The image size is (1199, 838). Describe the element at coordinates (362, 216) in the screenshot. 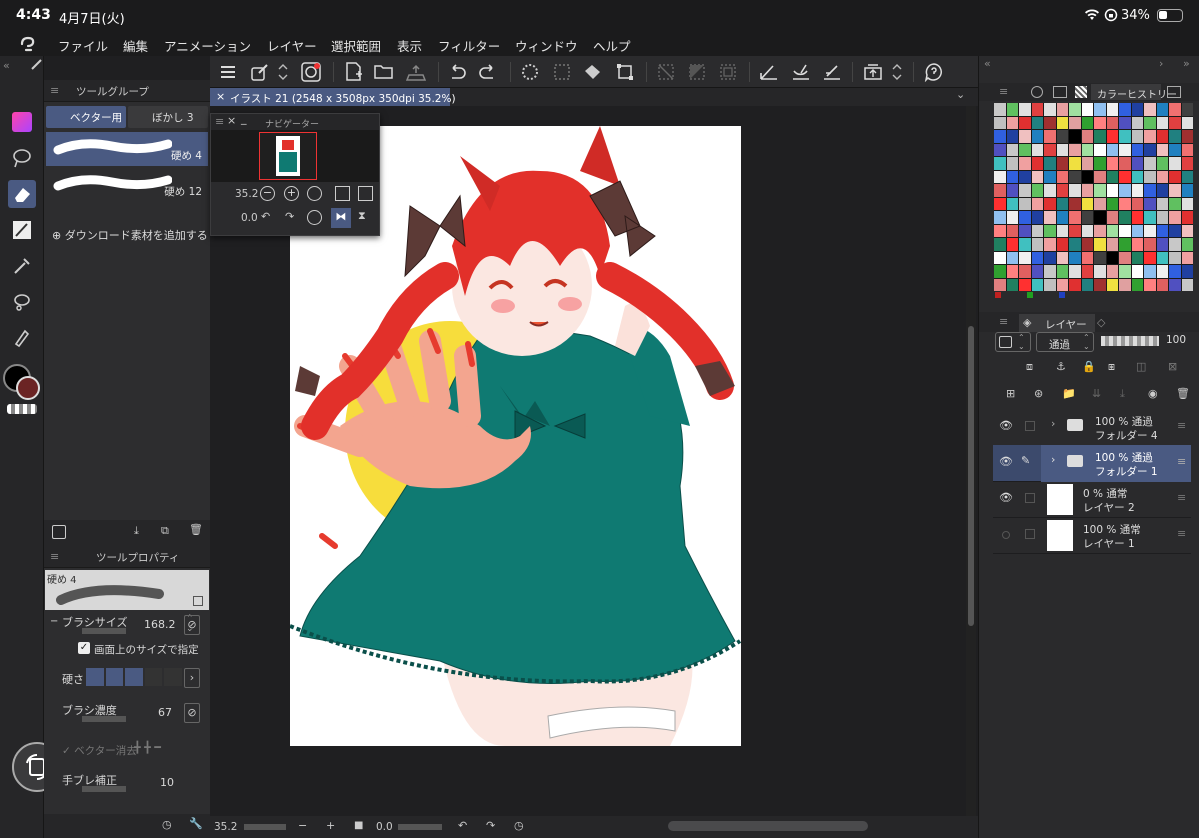

I see `flip-vertical-icon: ⧗` at that location.